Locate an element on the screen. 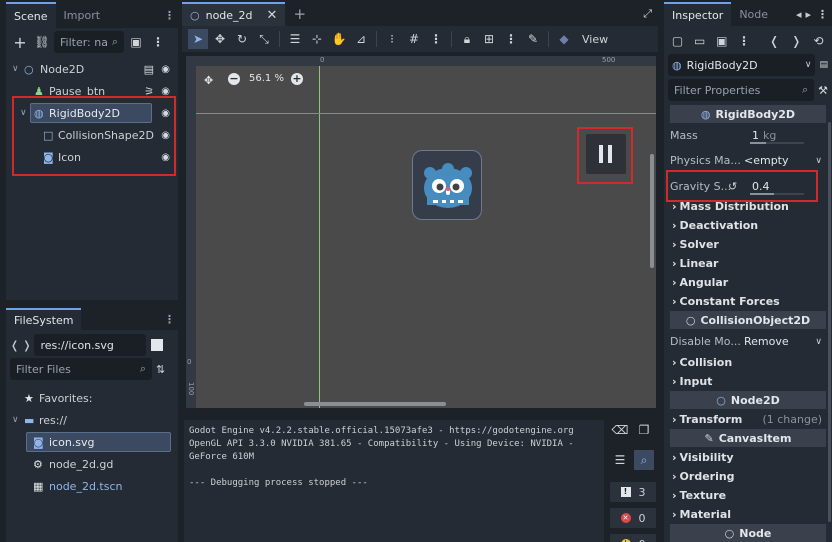  signal-icon: ⚞ is located at coordinates (149, 91).